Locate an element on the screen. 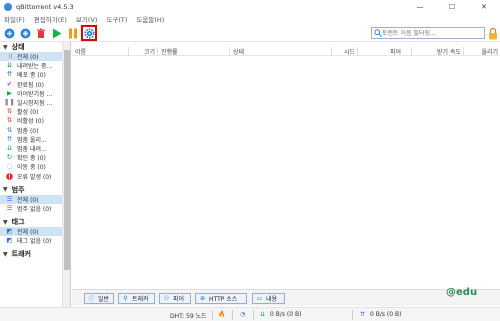 This screenshot has width=500, height=321. column-seeds: 시드 is located at coordinates (345, 51).